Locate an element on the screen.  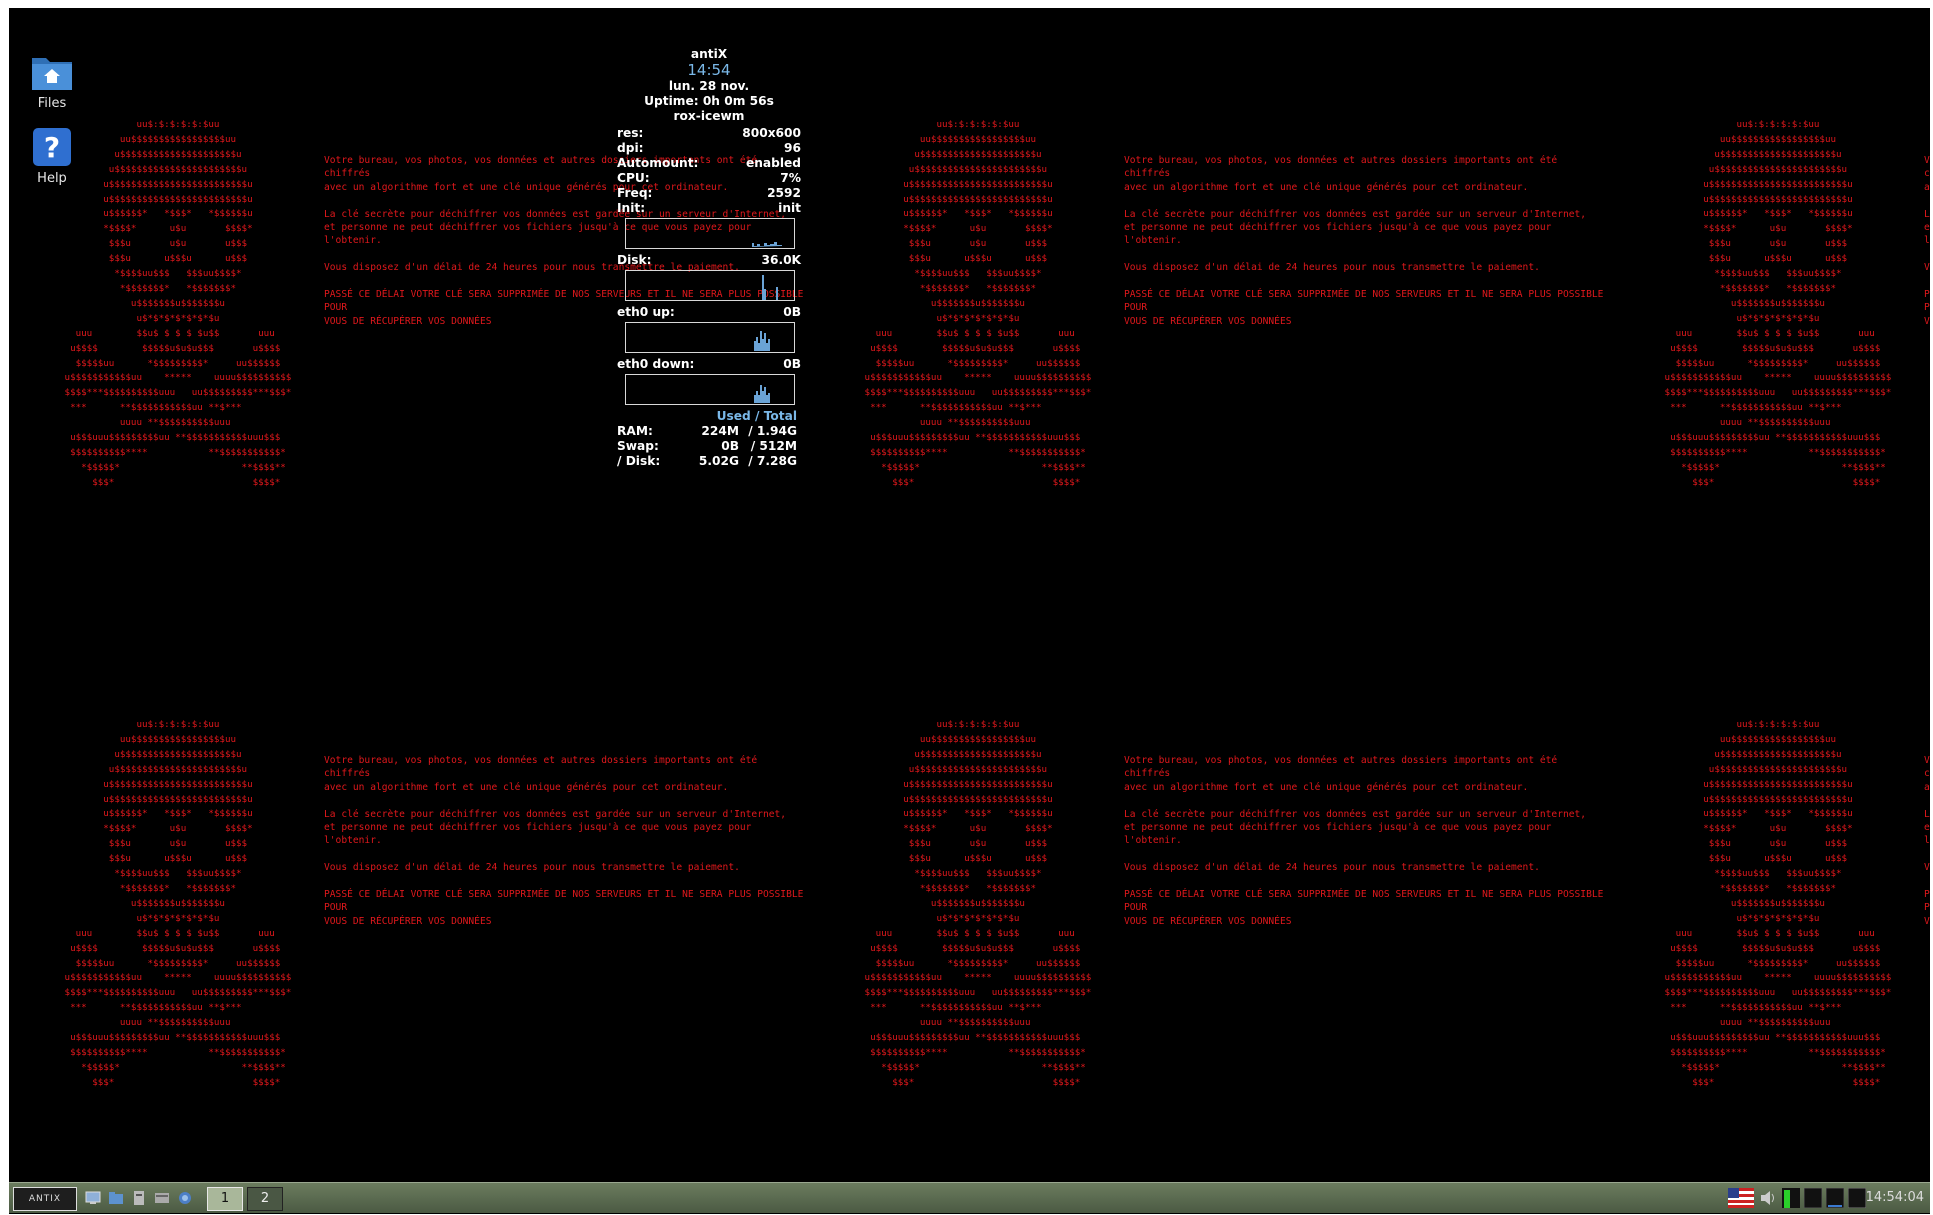
memory-row: Swap: 0B / 512M is located at coordinates (709, 446).